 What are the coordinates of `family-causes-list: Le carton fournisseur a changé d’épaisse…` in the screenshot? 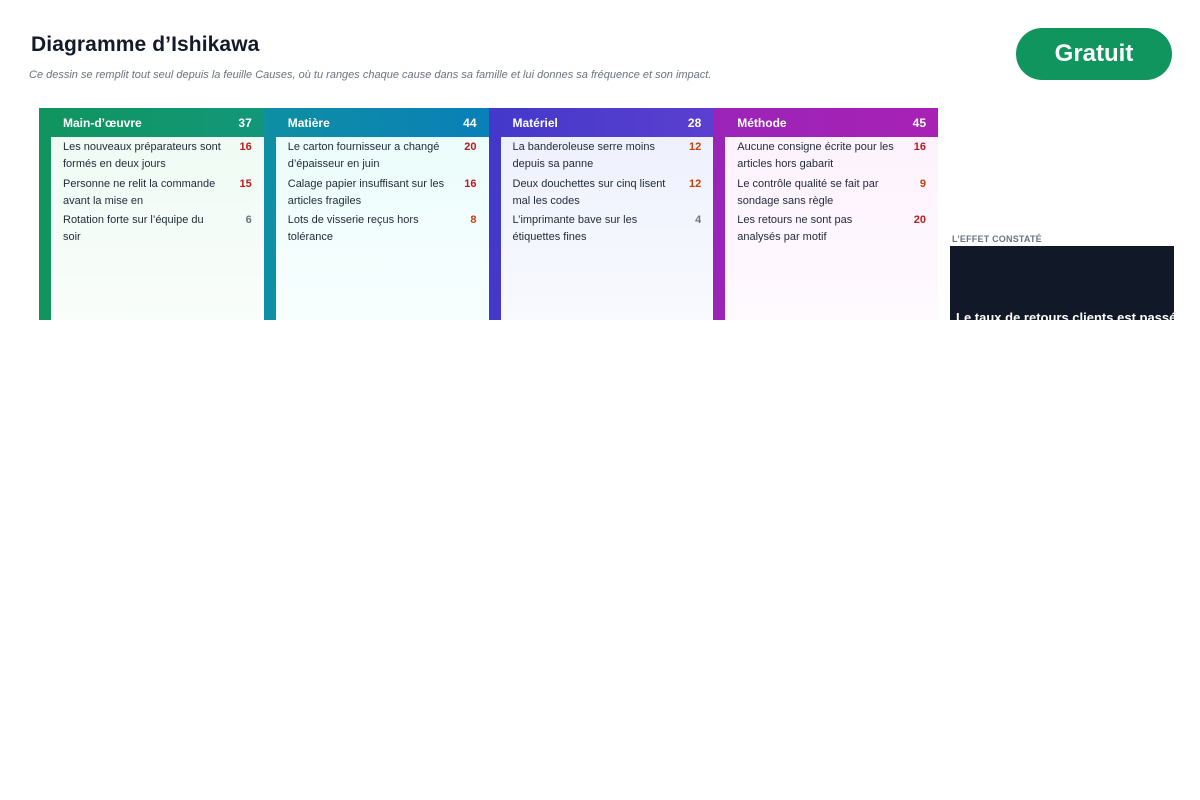 It's located at (382, 228).